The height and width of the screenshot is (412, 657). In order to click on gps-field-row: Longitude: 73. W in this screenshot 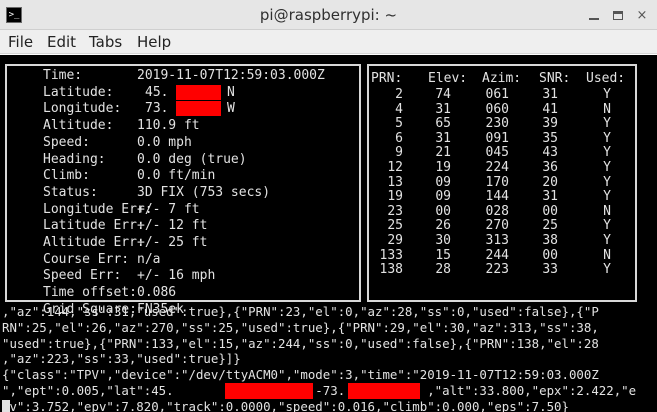, I will do `click(183, 109)`.